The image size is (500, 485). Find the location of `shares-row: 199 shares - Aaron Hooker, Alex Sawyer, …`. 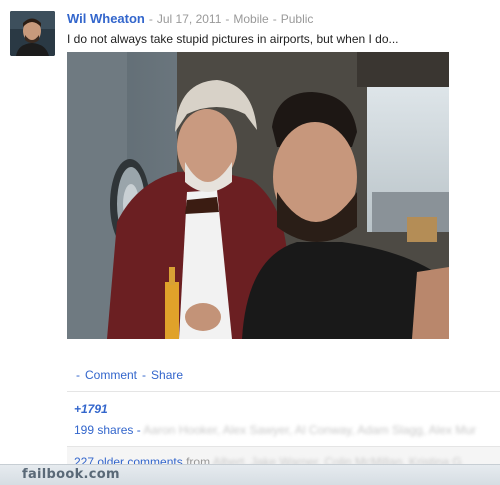

shares-row: 199 shares - Aaron Hooker, Alex Sawyer, … is located at coordinates (275, 430).